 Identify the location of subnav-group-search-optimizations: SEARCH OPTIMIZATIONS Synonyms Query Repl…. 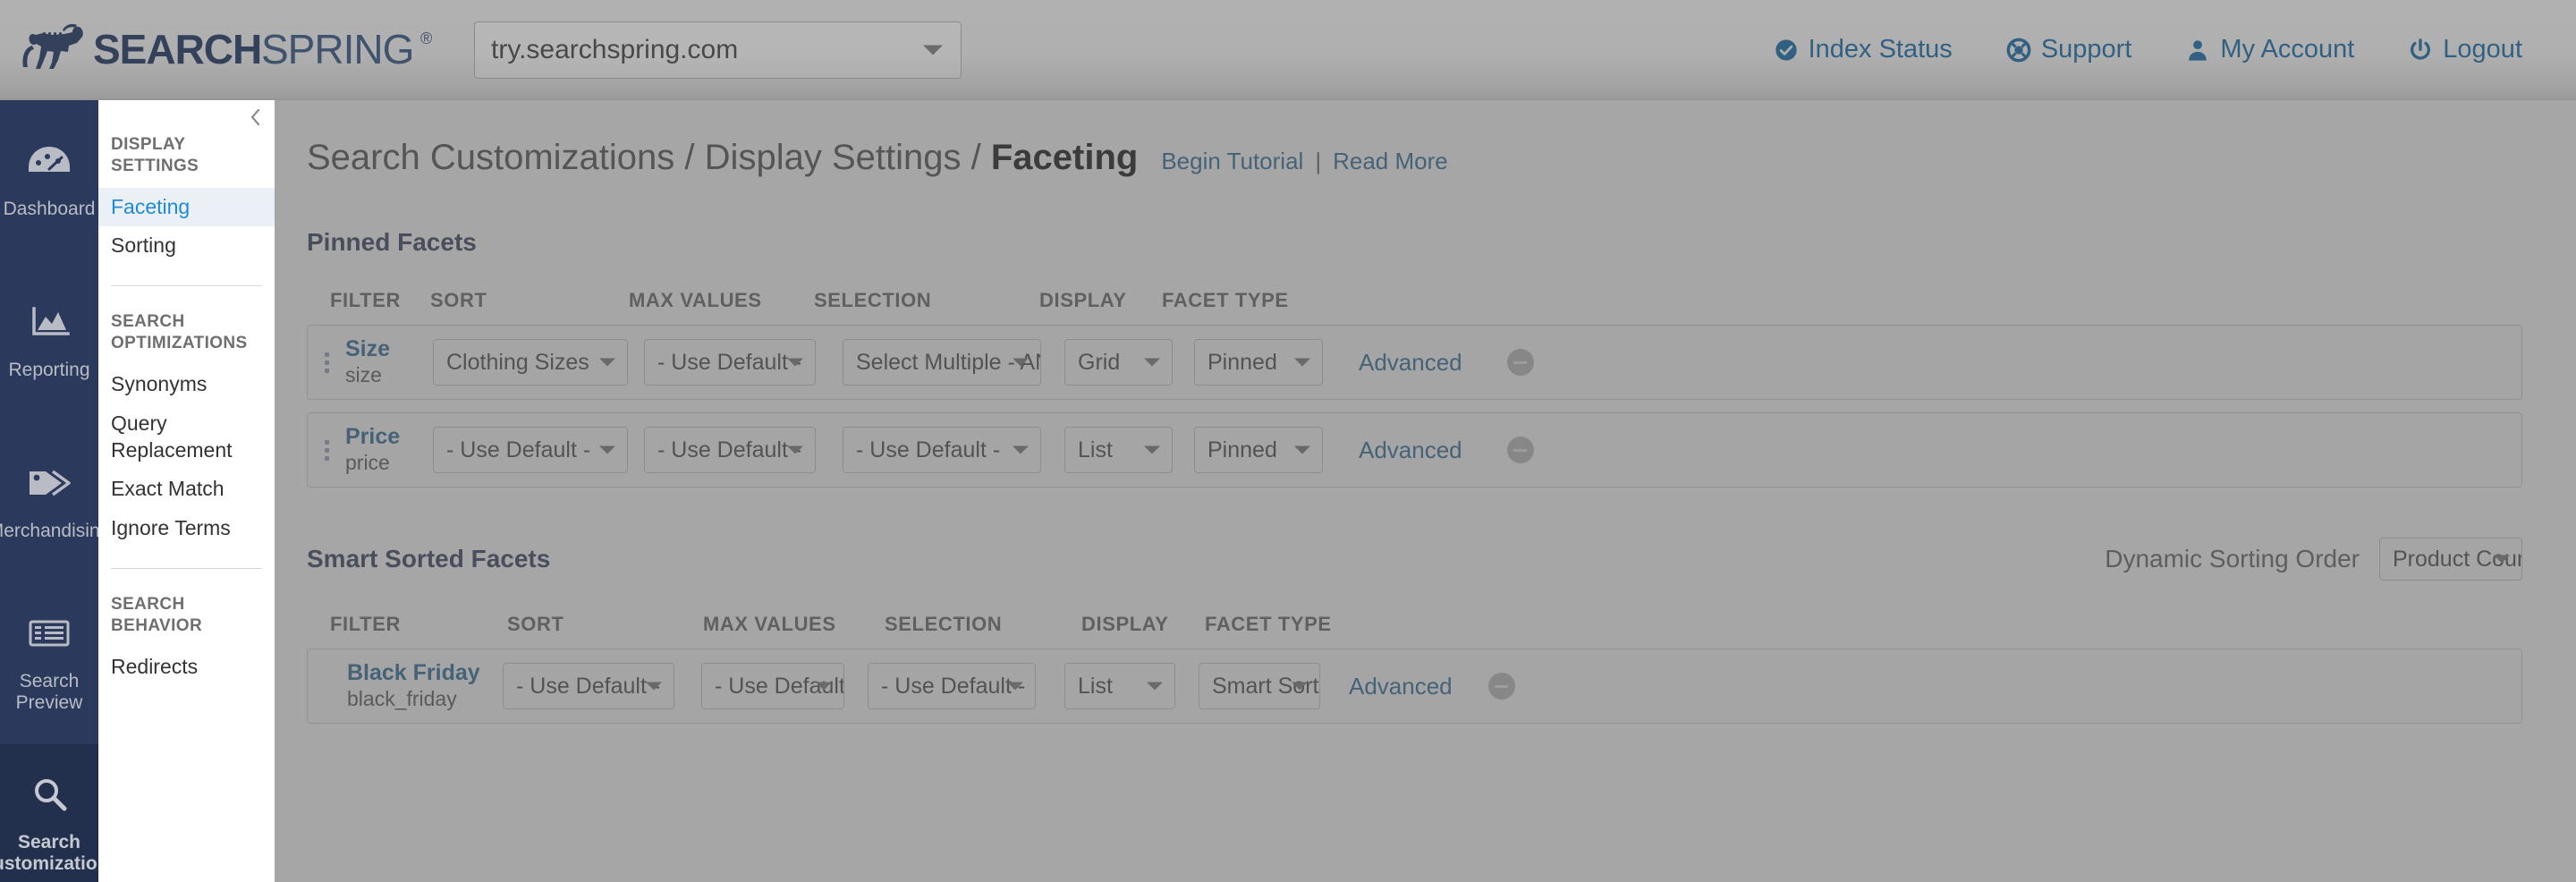
(186, 429).